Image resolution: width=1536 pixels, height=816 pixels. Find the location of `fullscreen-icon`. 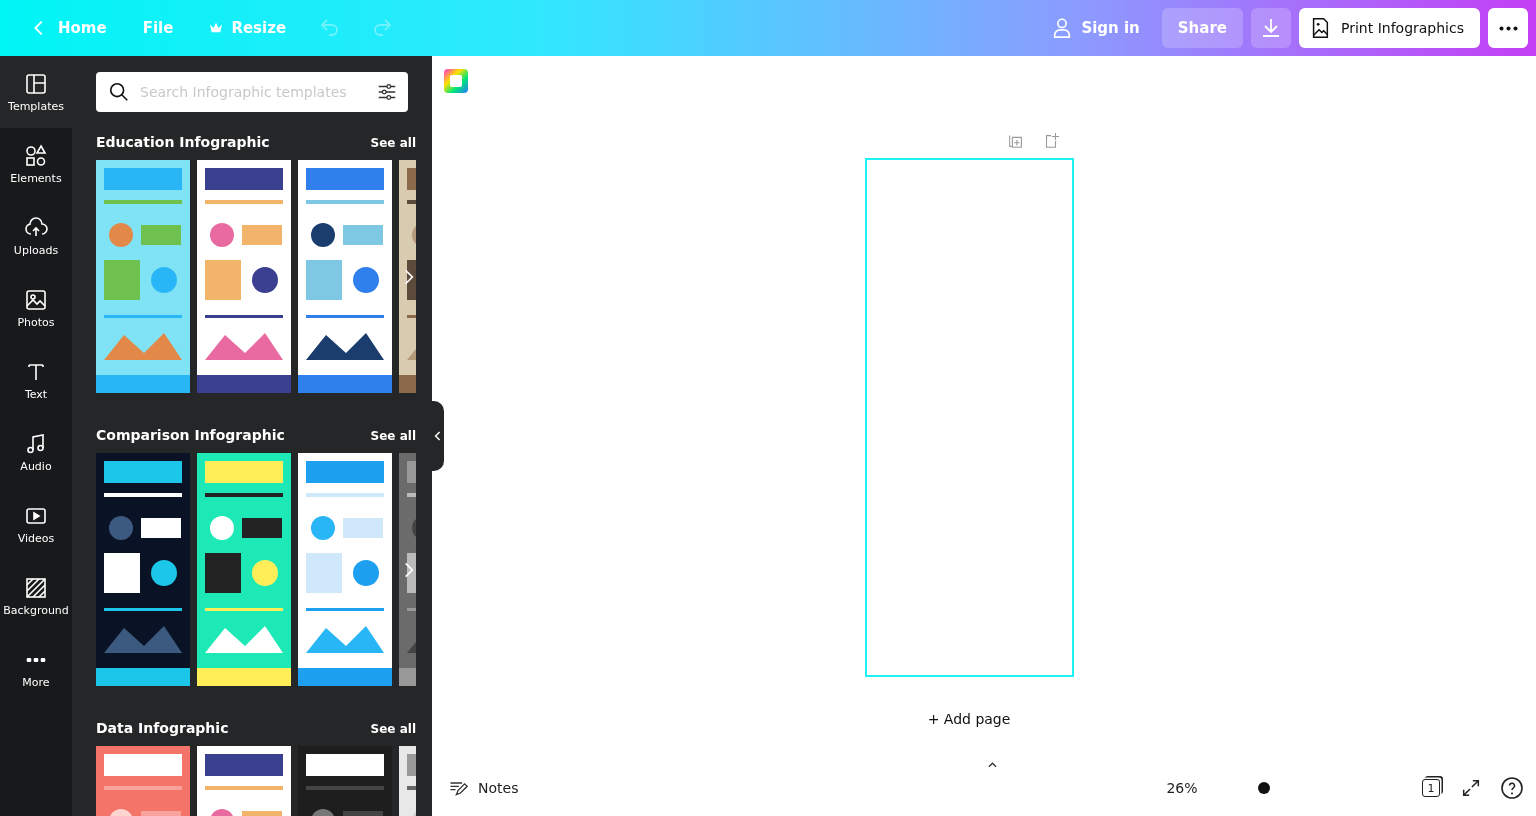

fullscreen-icon is located at coordinates (1471, 788).